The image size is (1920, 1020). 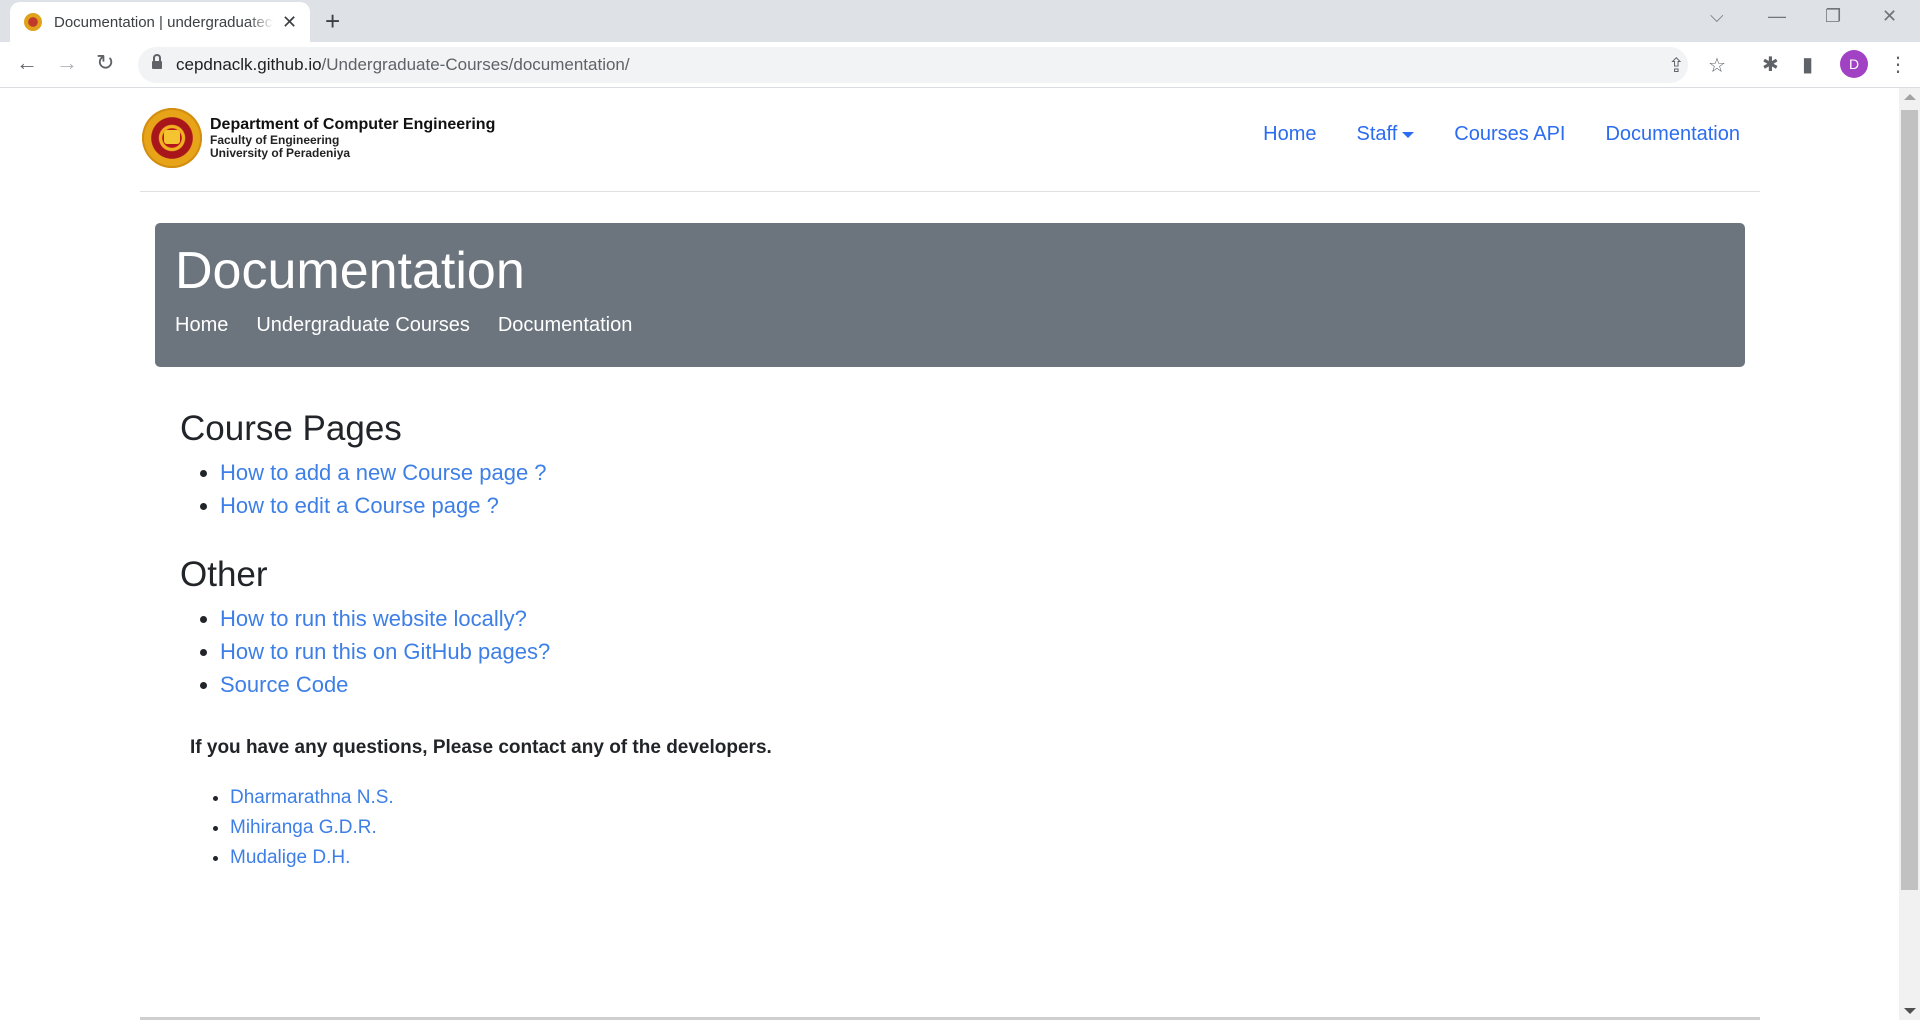 What do you see at coordinates (1833, 16) in the screenshot?
I see `restore-icon: ❐` at bounding box center [1833, 16].